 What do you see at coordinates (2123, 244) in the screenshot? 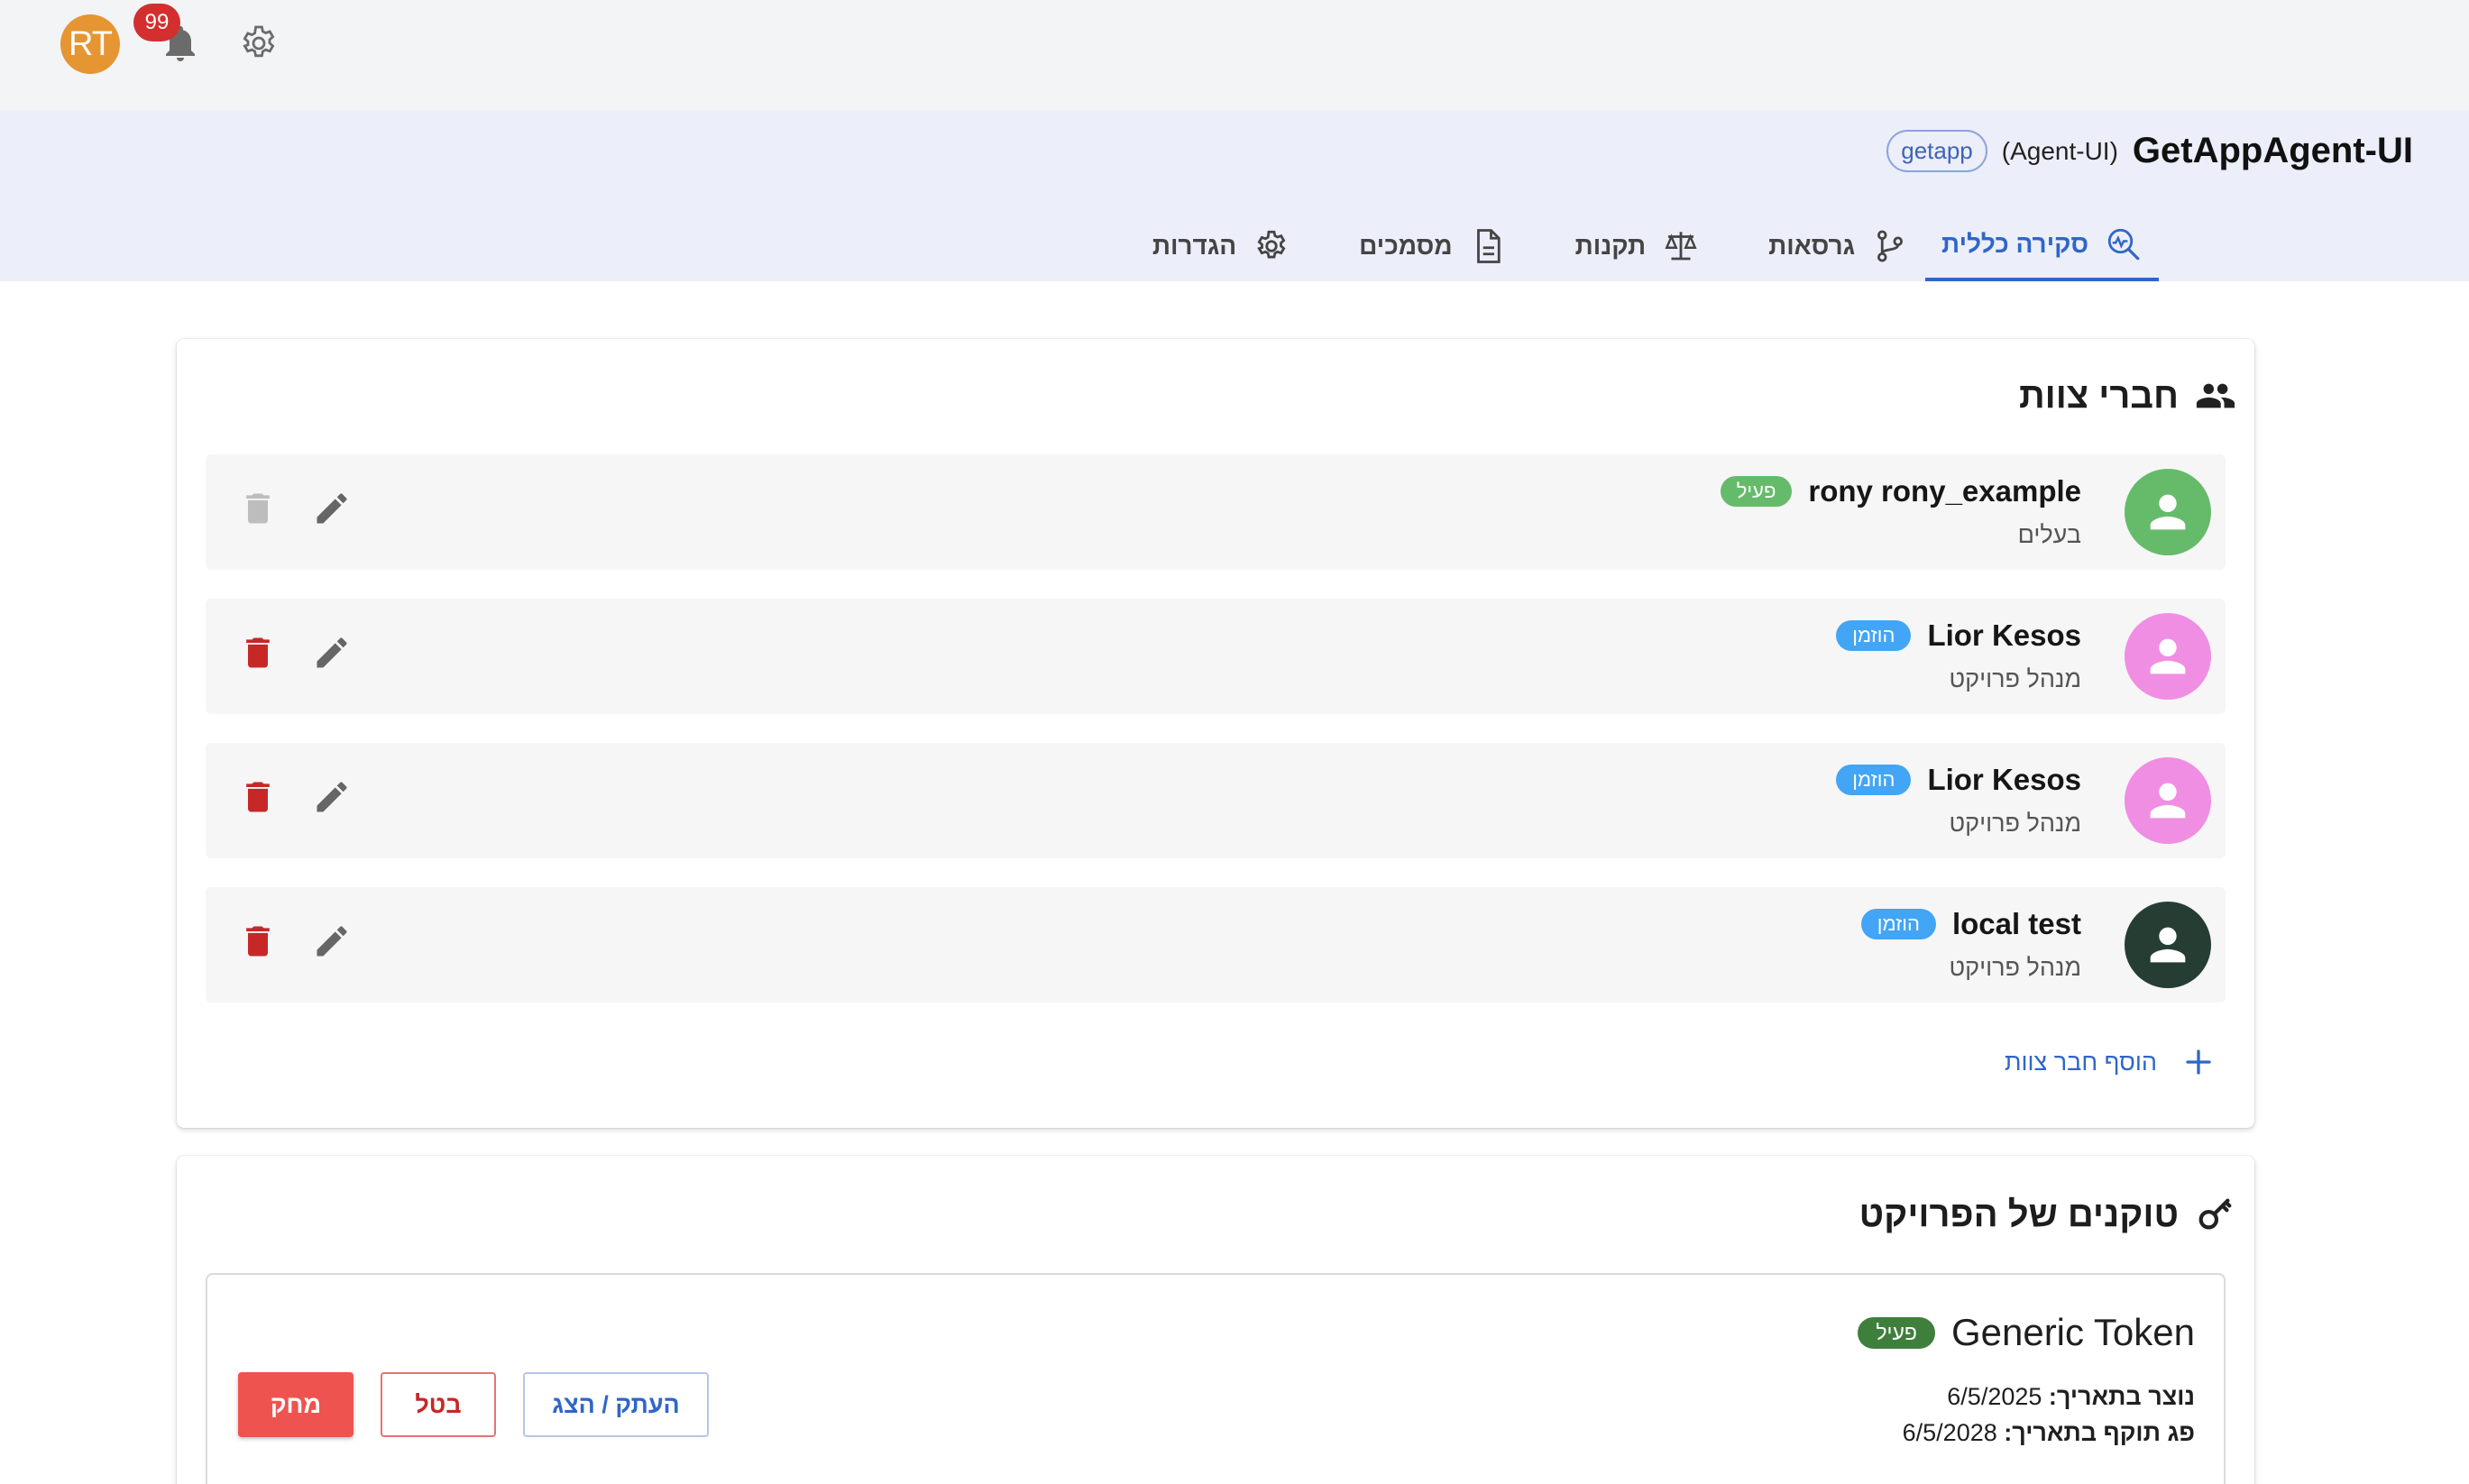
I see `analytics-icon` at bounding box center [2123, 244].